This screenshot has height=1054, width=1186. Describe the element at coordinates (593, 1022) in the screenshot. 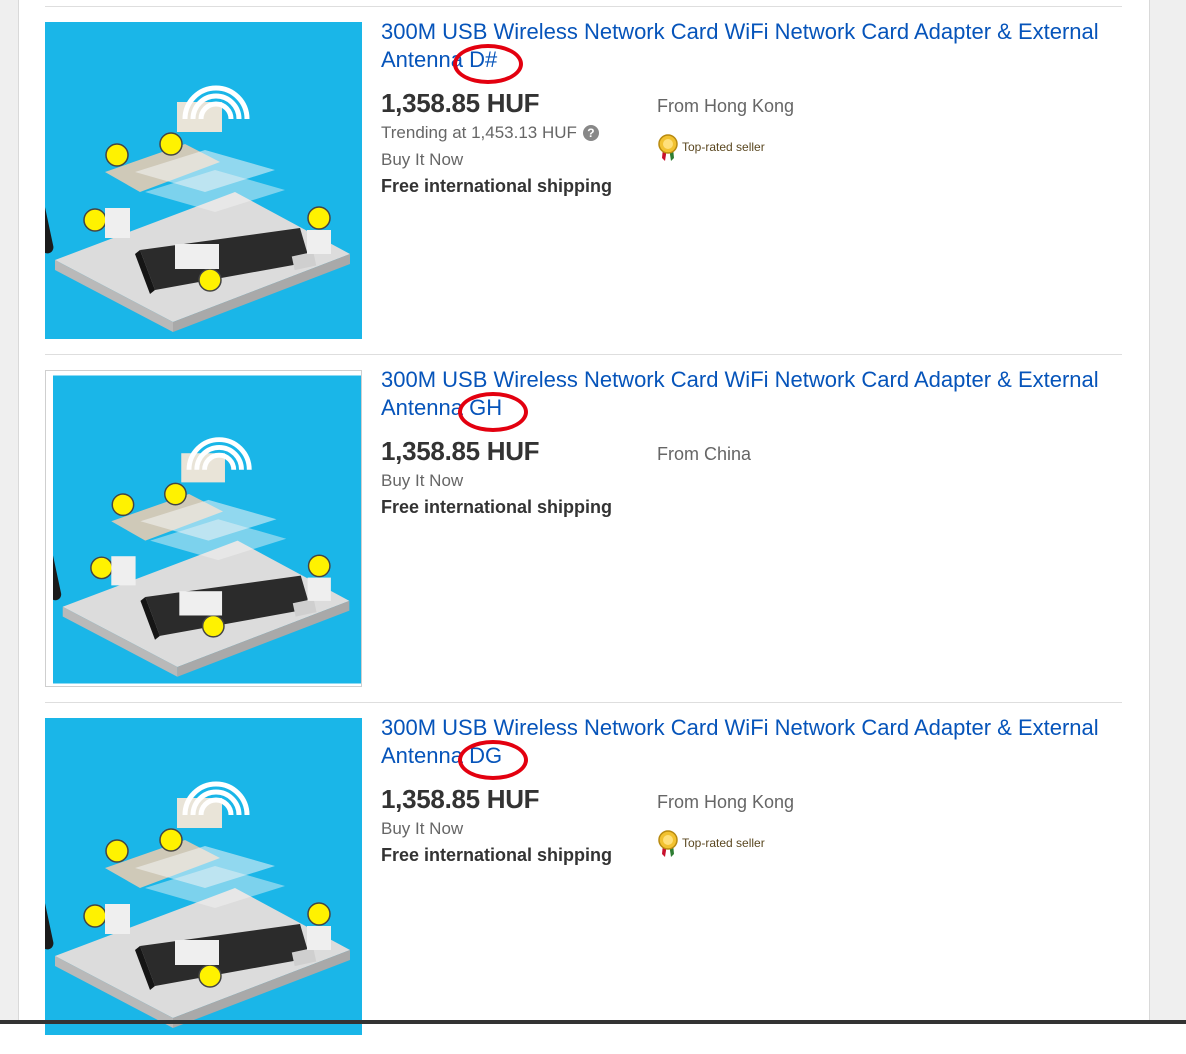

I see `window-bottom-edge` at that location.